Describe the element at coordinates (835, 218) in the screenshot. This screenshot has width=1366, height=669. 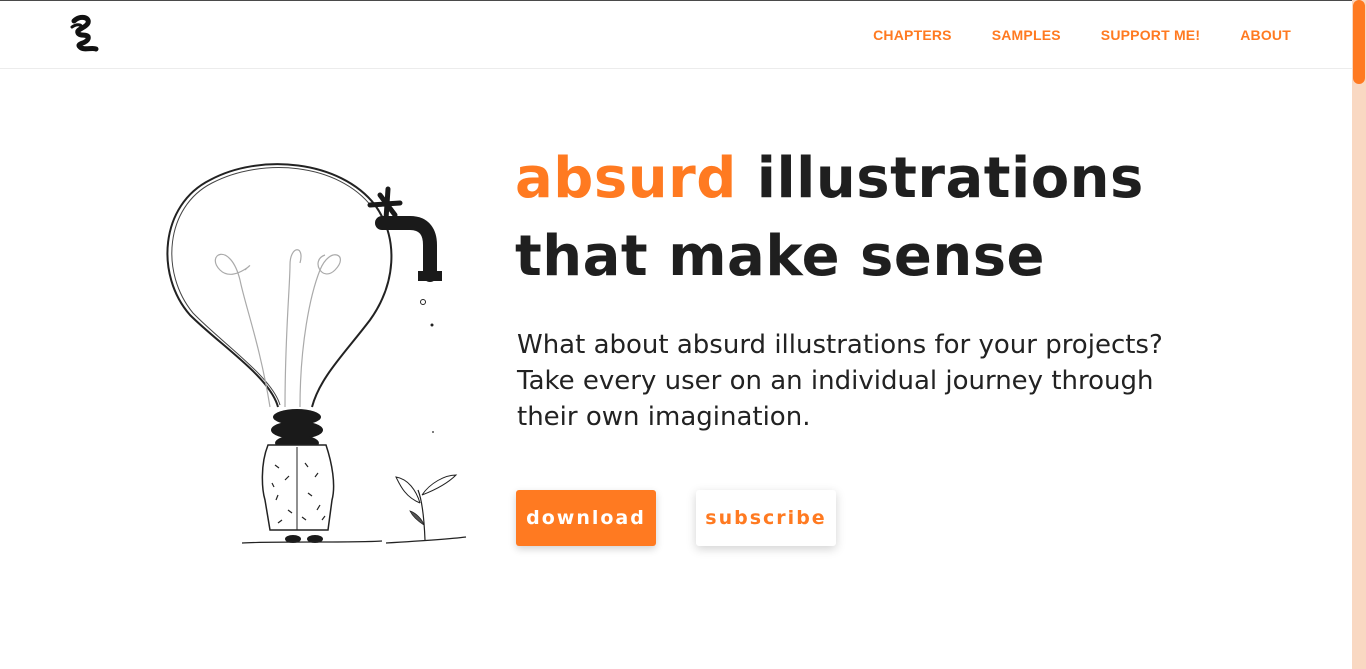
I see `hero-headline: absurd illustrations that make sense` at that location.